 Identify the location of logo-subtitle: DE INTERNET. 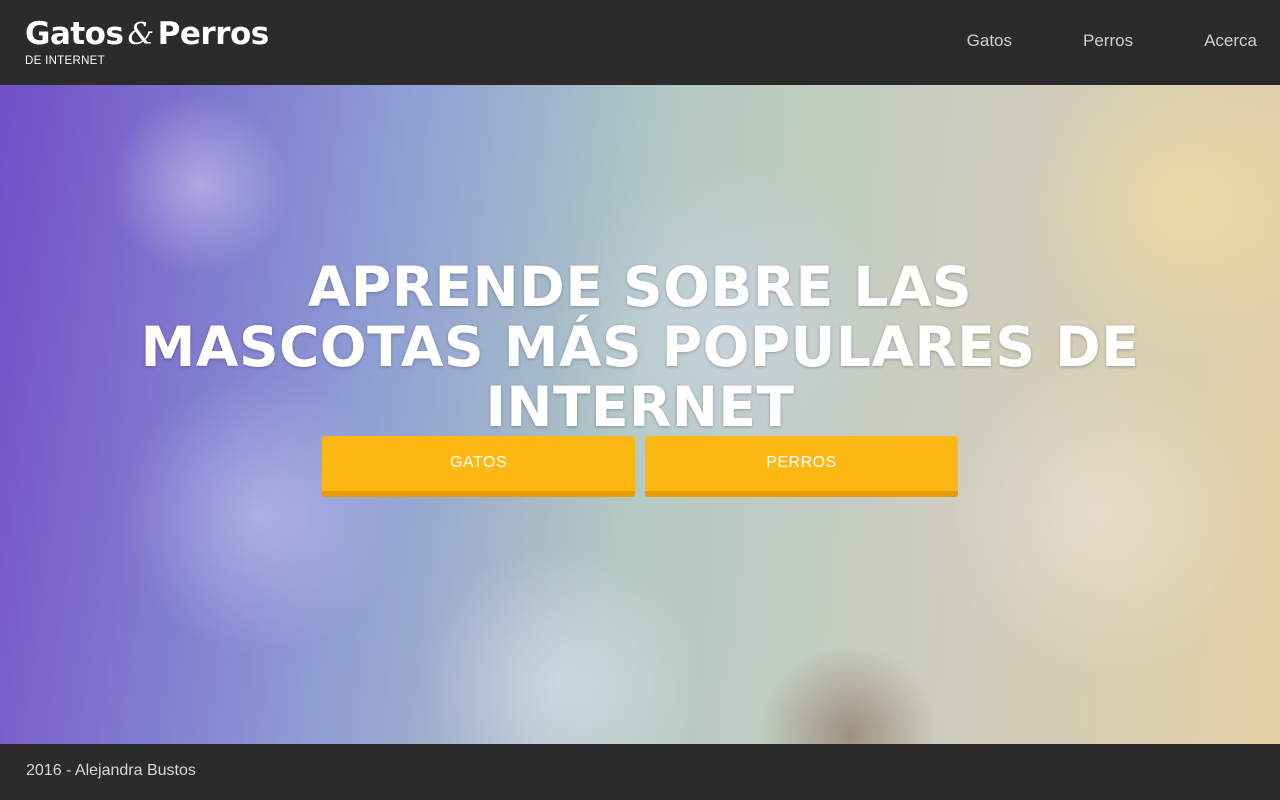
(65, 61).